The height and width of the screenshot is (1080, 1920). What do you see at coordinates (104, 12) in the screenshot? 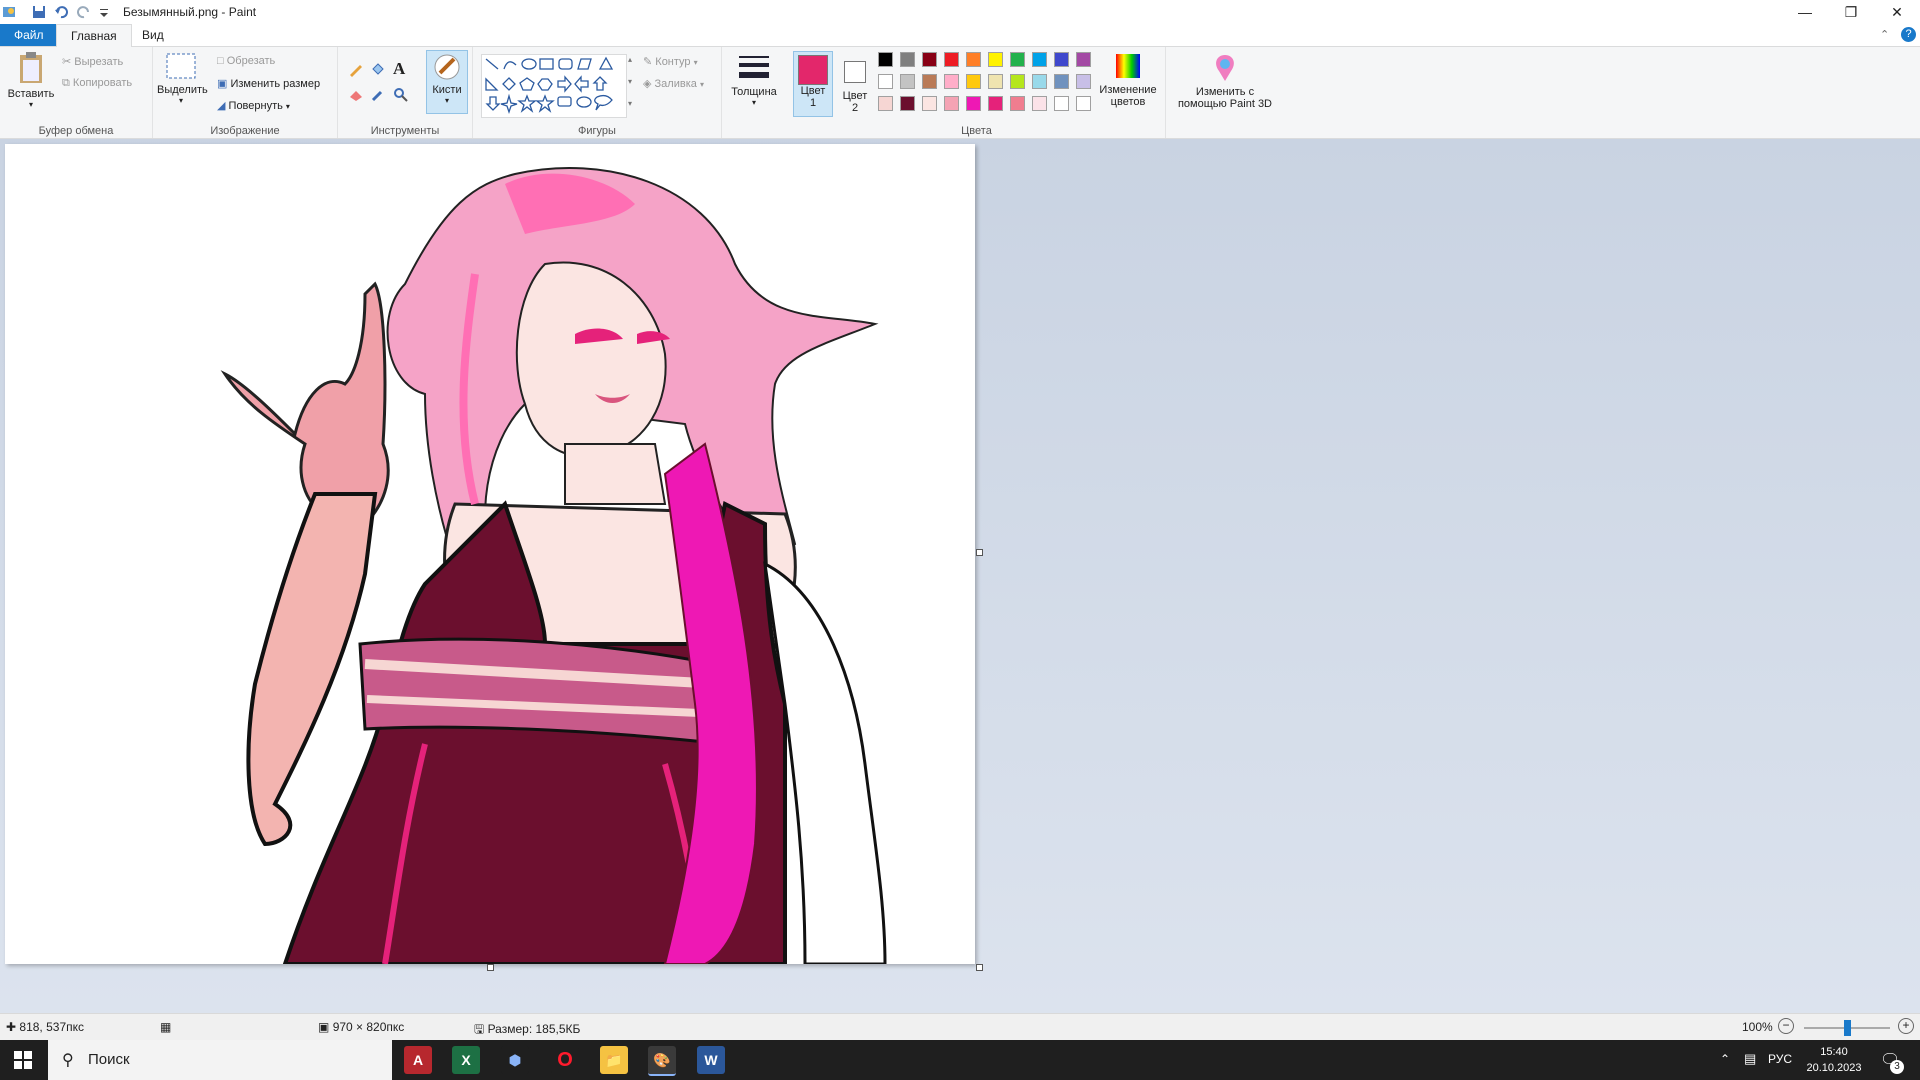
I see `customize-quick-access-icon` at bounding box center [104, 12].